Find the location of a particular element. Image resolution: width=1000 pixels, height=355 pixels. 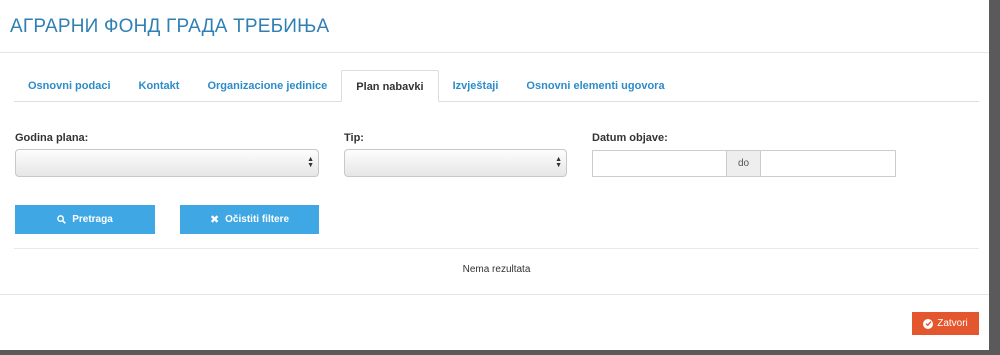

close-button-label: Zatvori is located at coordinates (952, 323).